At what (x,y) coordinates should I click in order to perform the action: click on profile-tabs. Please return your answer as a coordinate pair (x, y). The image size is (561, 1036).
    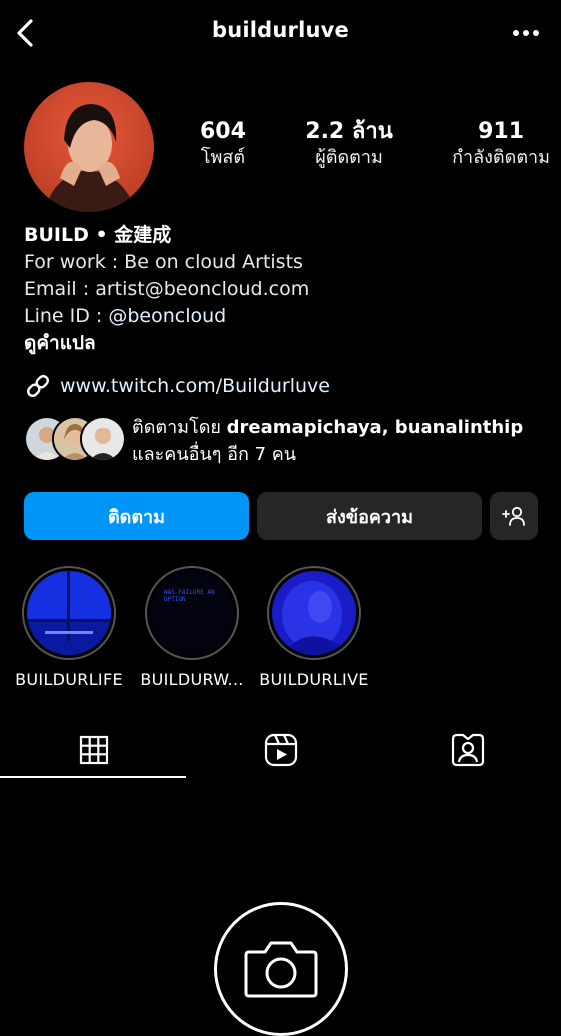
    Looking at the image, I should click on (280, 751).